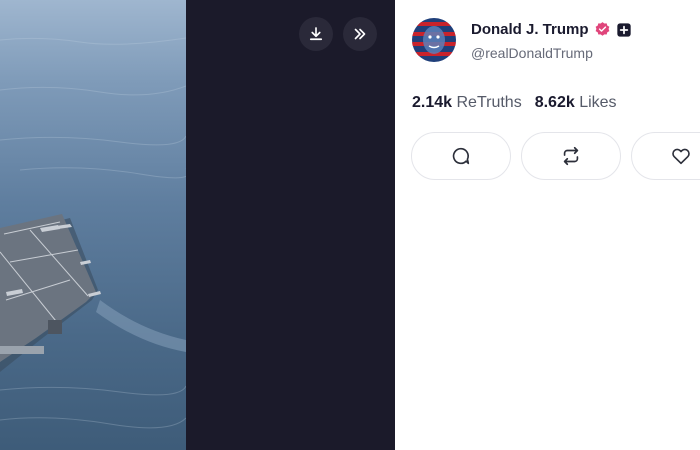 The width and height of the screenshot is (700, 450). I want to click on likes-count: 8.62k, so click(554, 102).